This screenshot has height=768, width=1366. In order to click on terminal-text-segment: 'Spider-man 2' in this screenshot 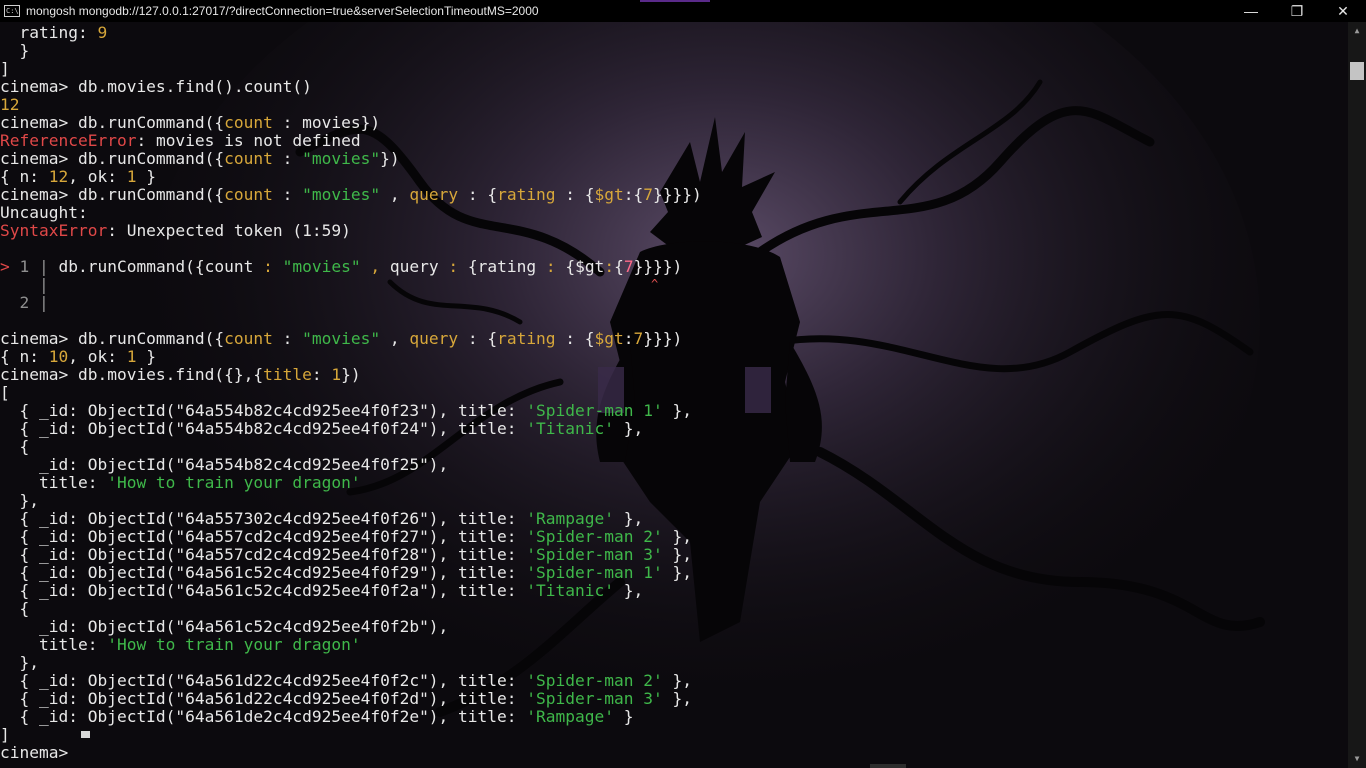, I will do `click(594, 536)`.